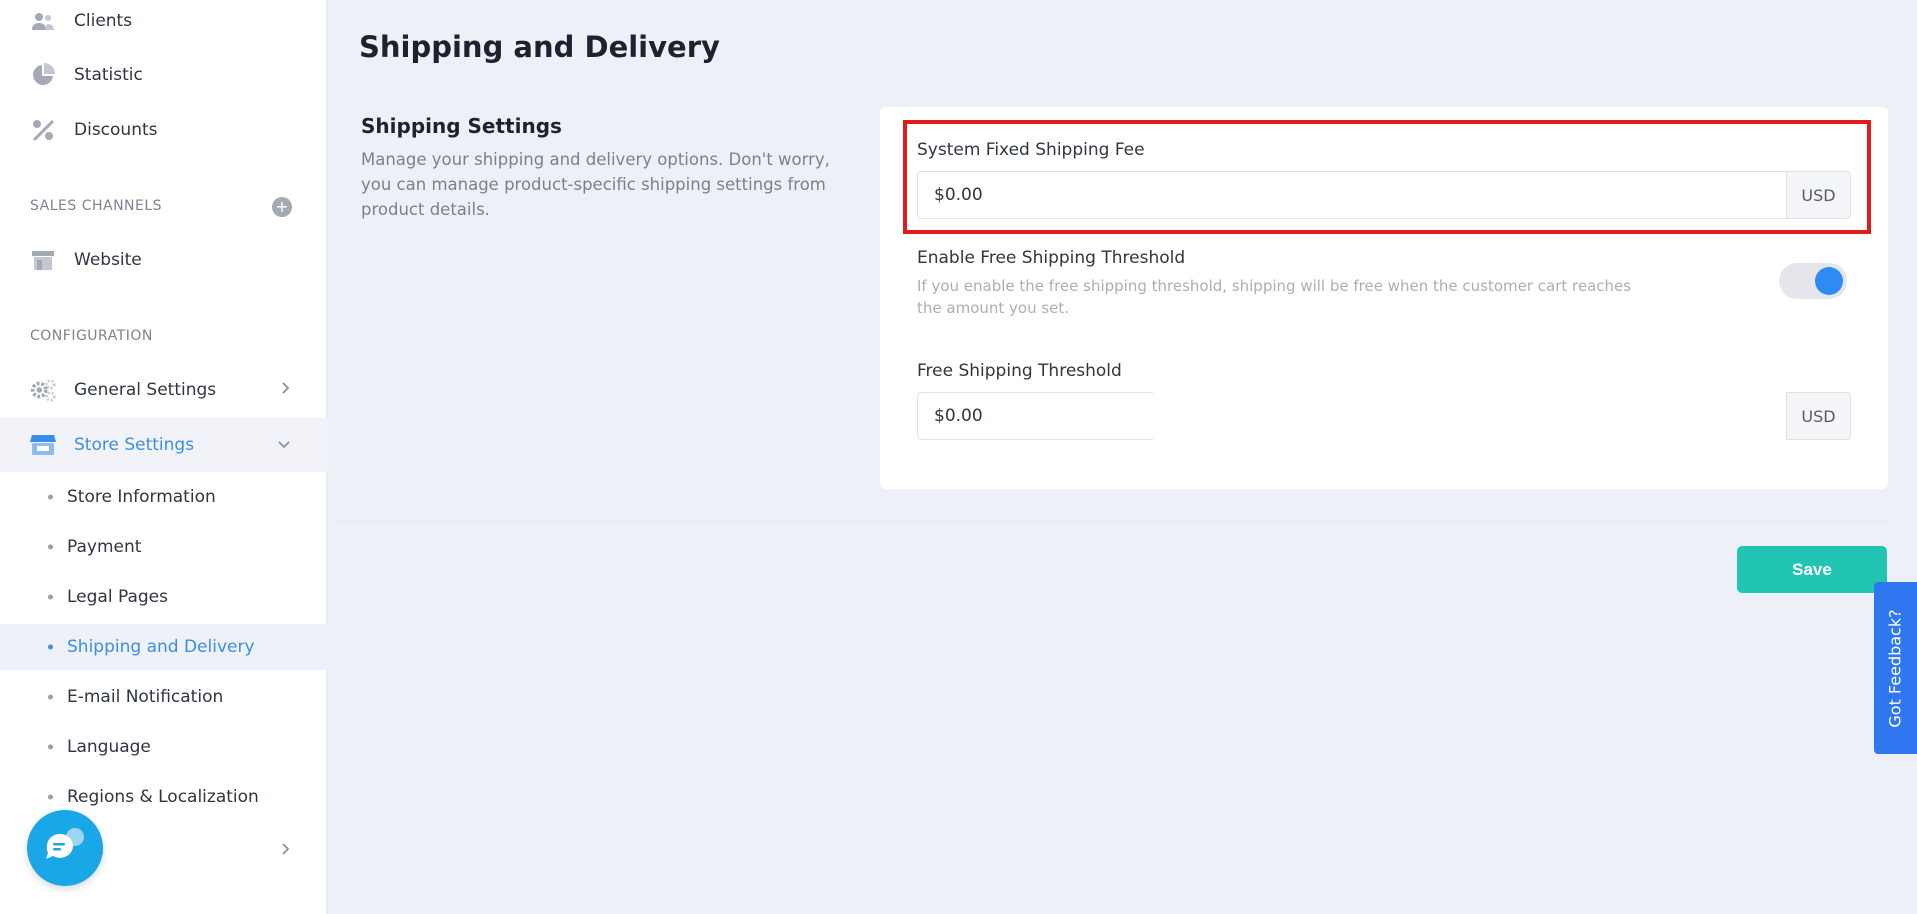 The height and width of the screenshot is (914, 1917). Describe the element at coordinates (134, 445) in the screenshot. I see `sidebar-item-label: Store Settings` at that location.